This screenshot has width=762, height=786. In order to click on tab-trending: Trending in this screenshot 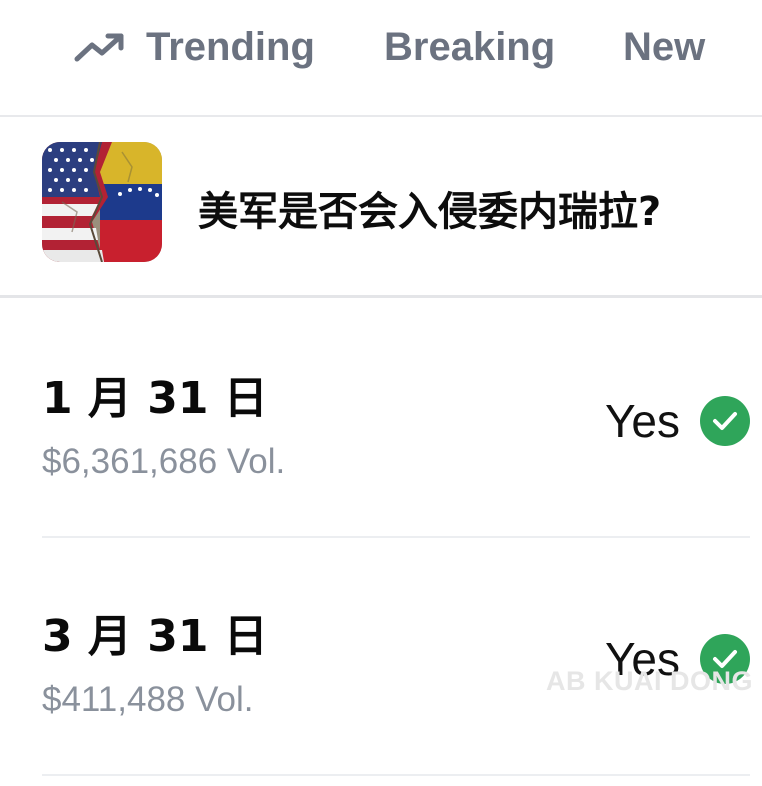, I will do `click(194, 47)`.